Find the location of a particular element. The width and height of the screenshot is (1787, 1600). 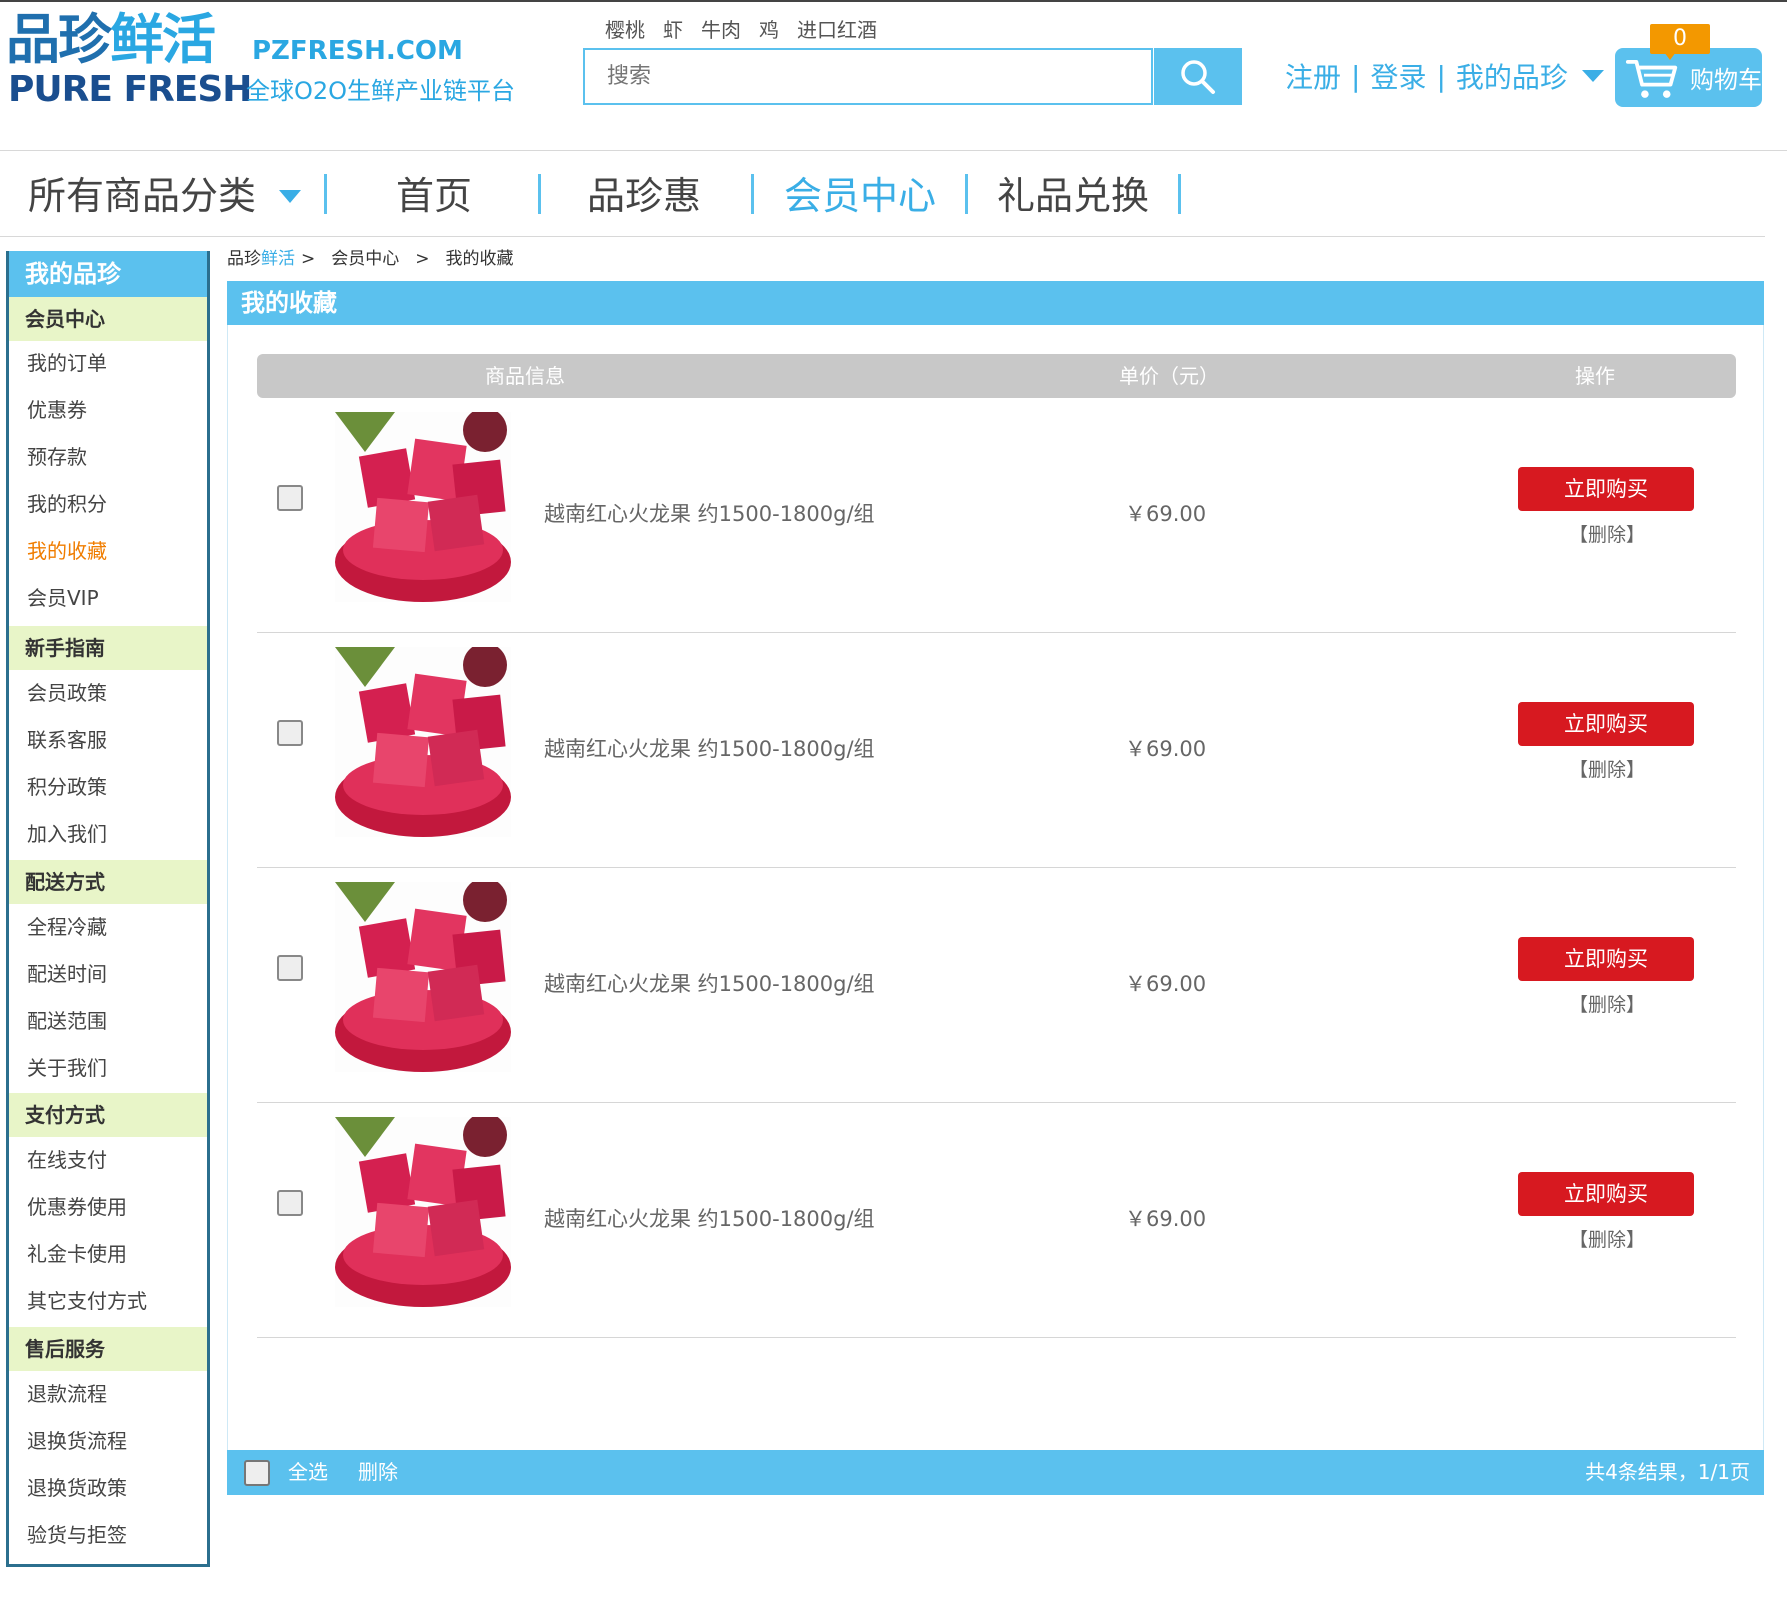

hot-search-words: 樱桃 虾 牛肉 鸡 进口红酒 is located at coordinates (741, 29).